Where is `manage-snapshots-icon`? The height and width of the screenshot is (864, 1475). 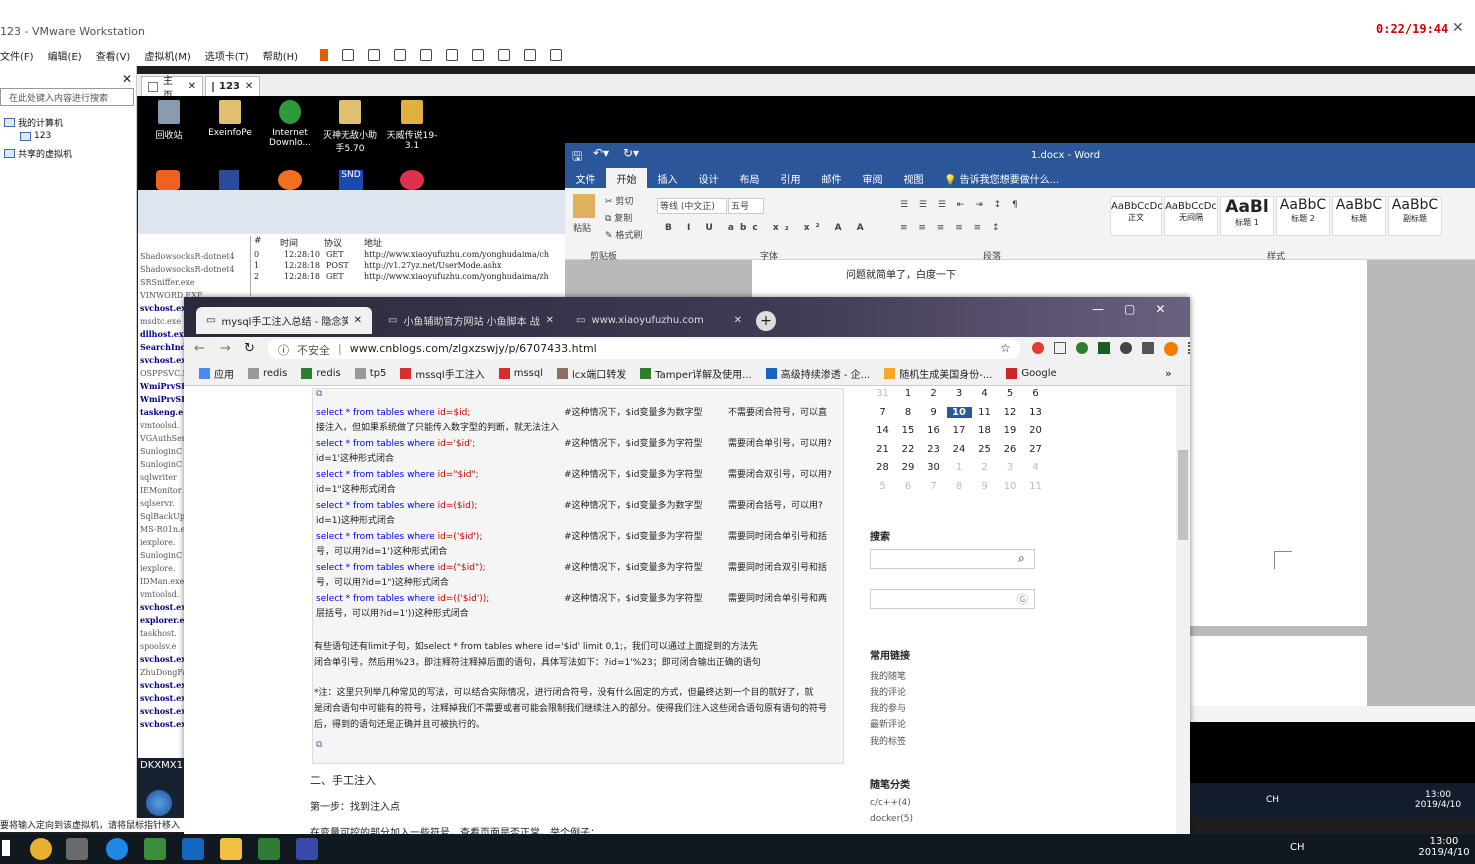
manage-snapshots-icon is located at coordinates (426, 55).